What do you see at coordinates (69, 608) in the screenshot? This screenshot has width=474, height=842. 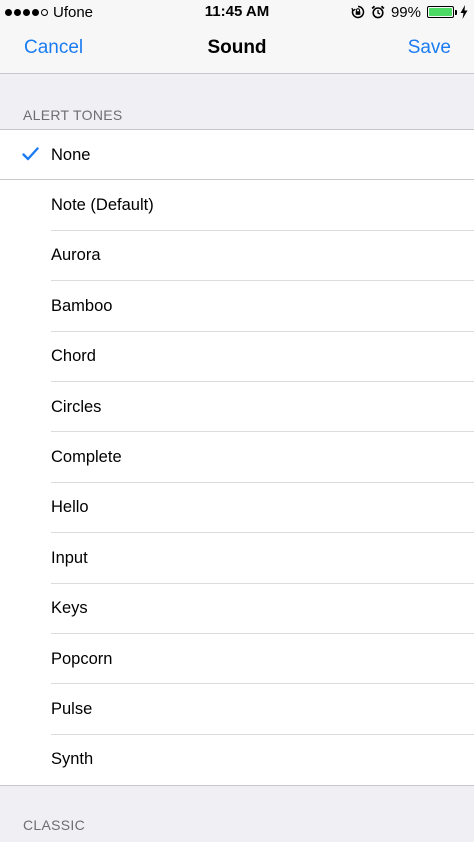 I see `tone-label: Keys` at bounding box center [69, 608].